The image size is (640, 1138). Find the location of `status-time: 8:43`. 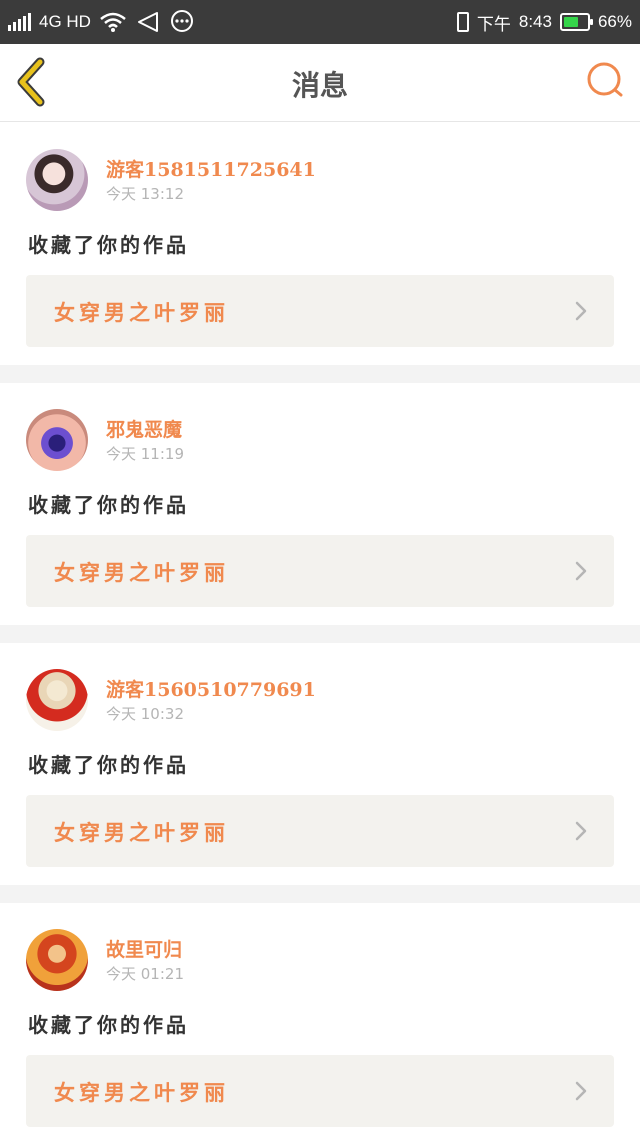

status-time: 8:43 is located at coordinates (535, 21).